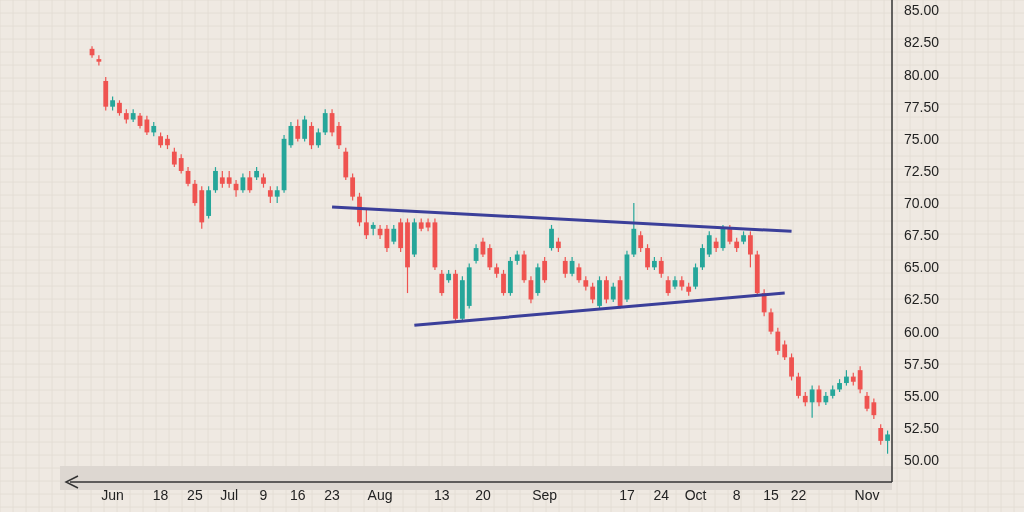  I want to click on y-tick-label: 82.50, so click(922, 42).